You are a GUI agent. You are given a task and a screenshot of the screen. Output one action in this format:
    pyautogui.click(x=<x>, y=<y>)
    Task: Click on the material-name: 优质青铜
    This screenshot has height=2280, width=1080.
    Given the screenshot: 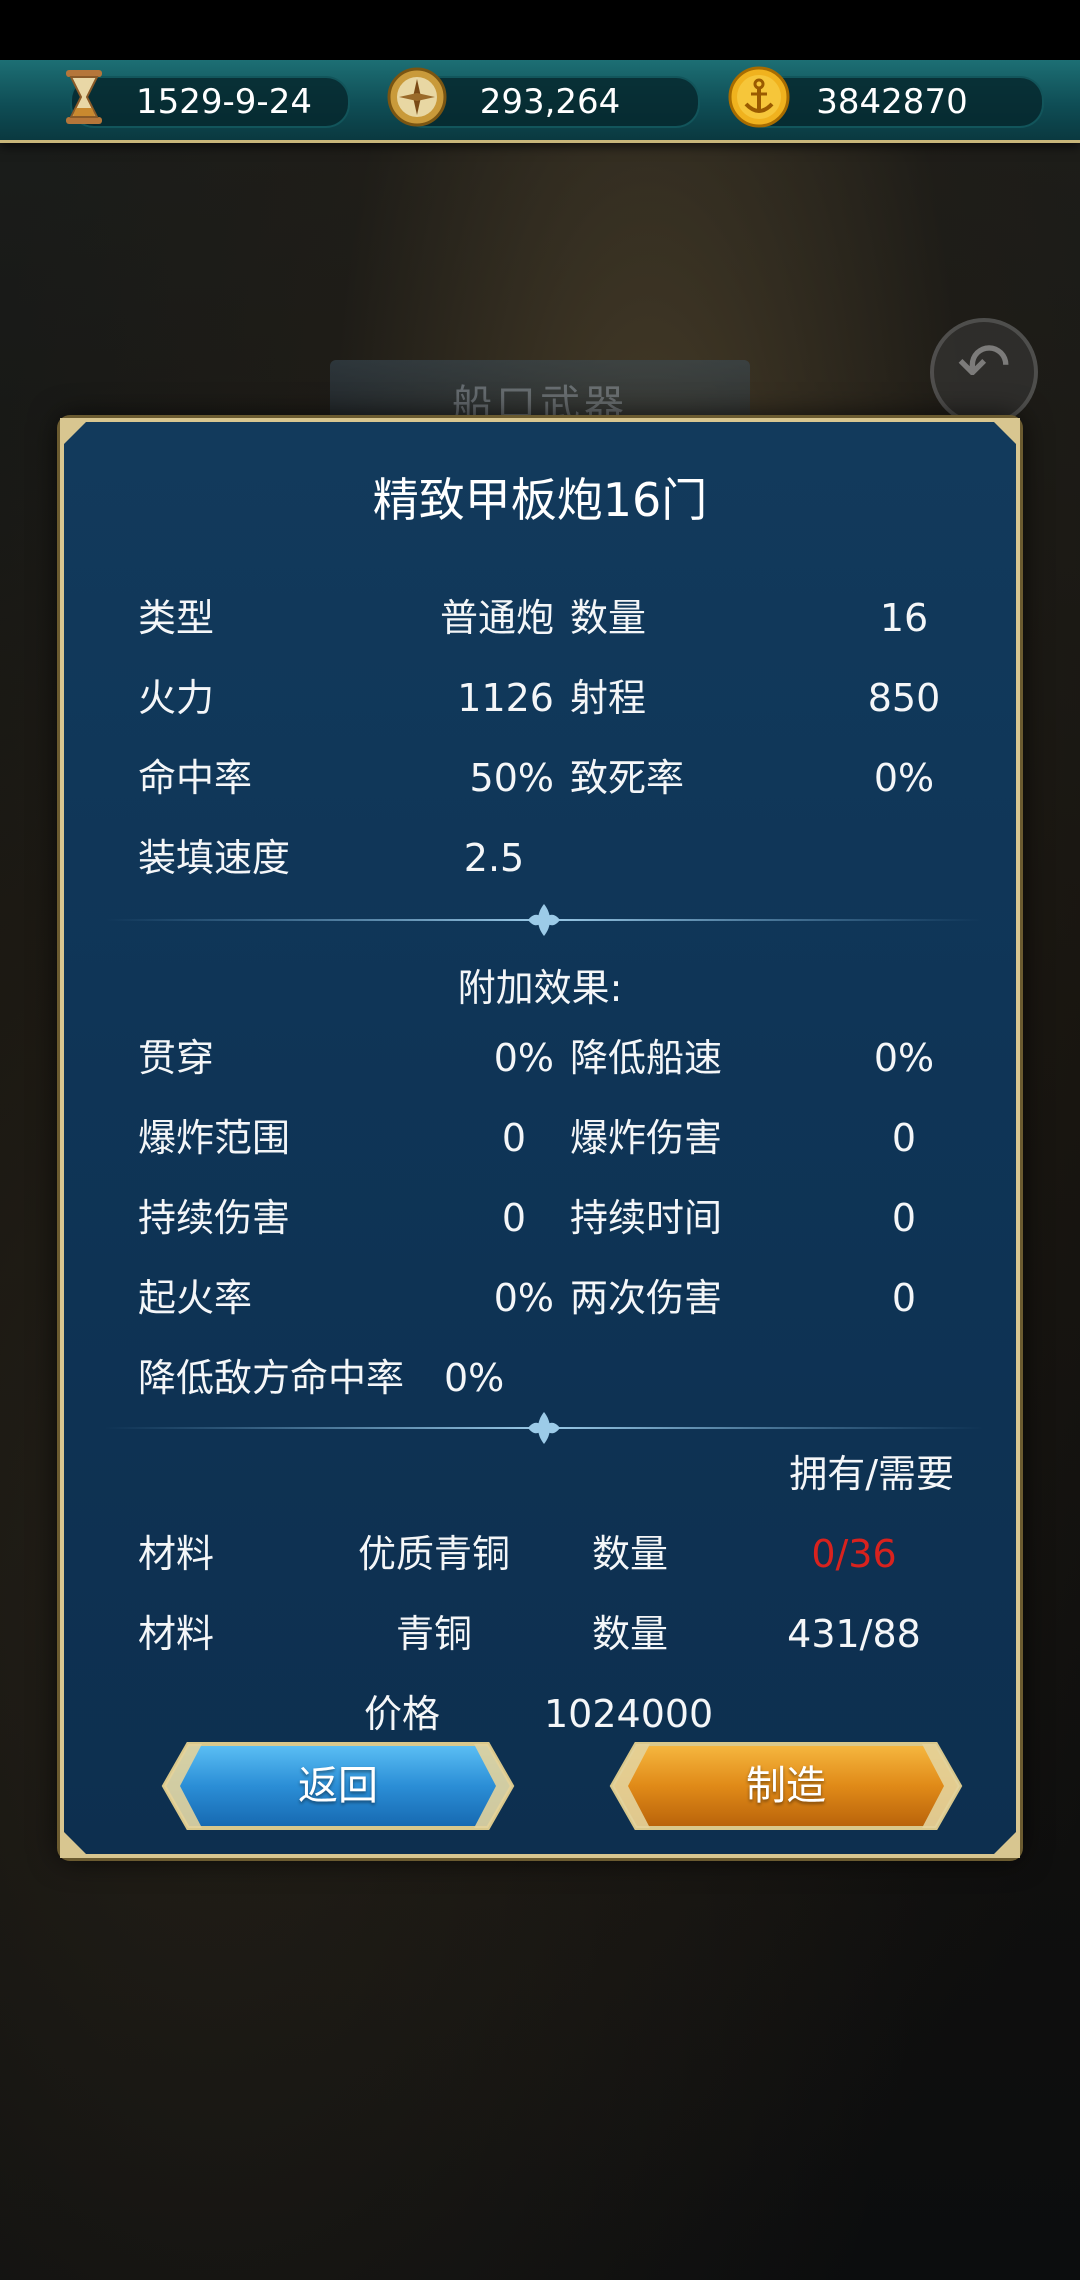 What is the action you would take?
    pyautogui.click(x=433, y=1554)
    